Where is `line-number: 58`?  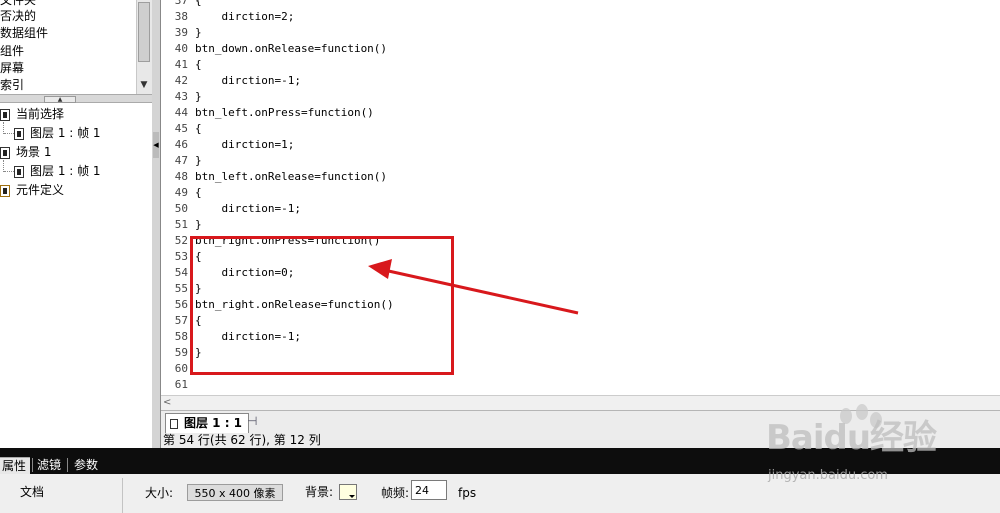 line-number: 58 is located at coordinates (181, 336).